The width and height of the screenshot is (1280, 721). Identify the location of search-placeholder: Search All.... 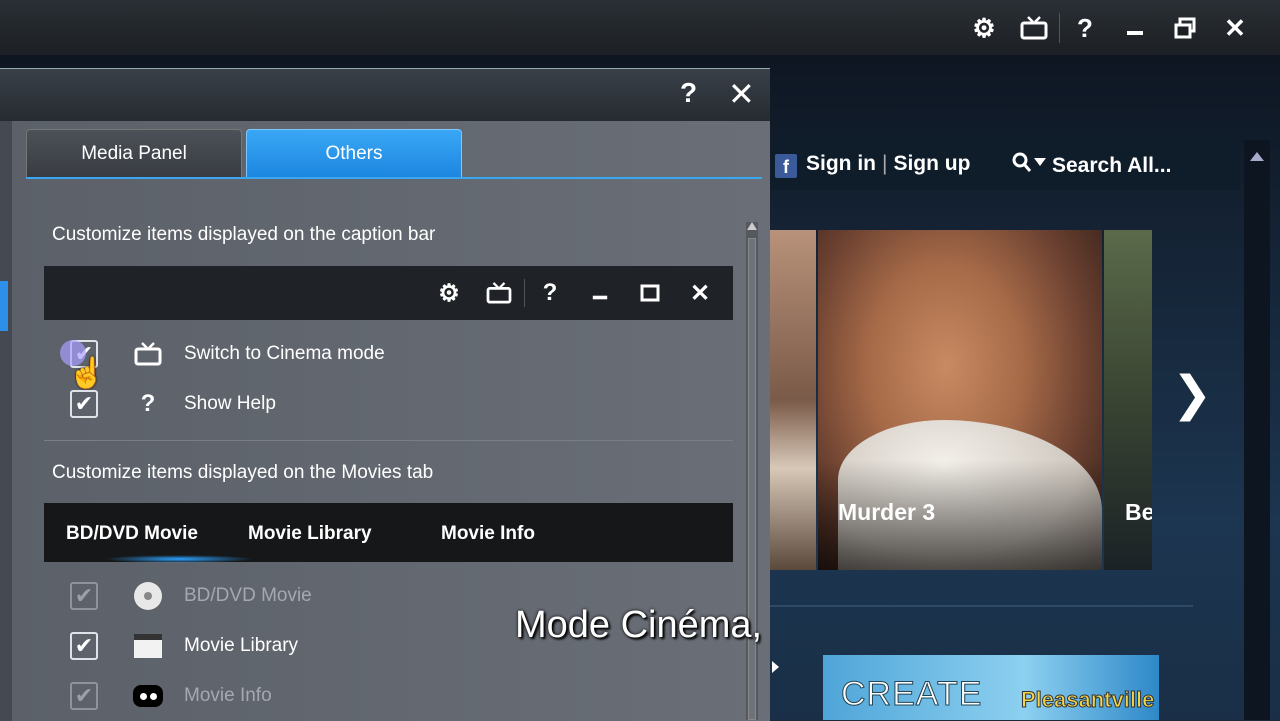
(1111, 166).